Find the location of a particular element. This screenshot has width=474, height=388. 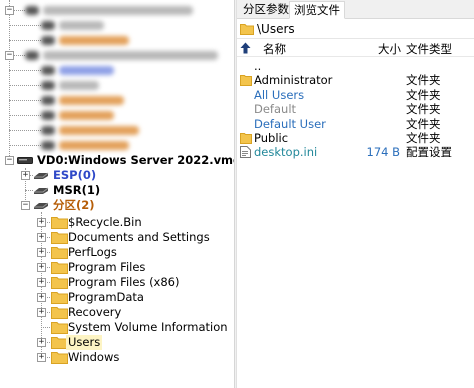

folder-label: Program Files is located at coordinates (107, 267).